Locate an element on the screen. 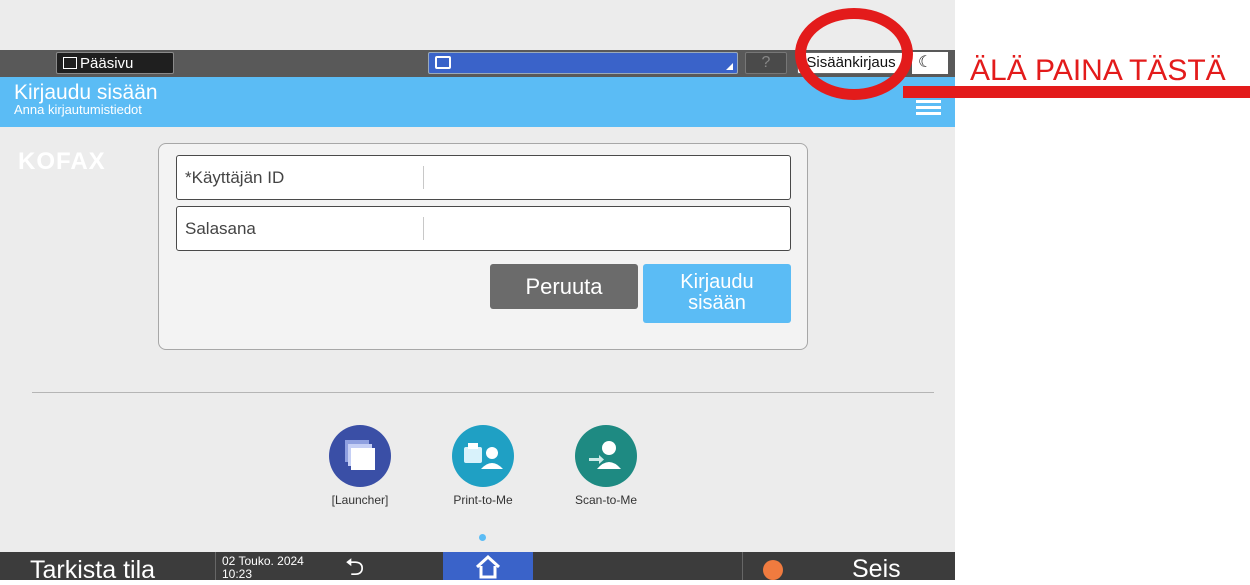 The height and width of the screenshot is (585, 1250). kofax-logo: KOFAX is located at coordinates (62, 161).